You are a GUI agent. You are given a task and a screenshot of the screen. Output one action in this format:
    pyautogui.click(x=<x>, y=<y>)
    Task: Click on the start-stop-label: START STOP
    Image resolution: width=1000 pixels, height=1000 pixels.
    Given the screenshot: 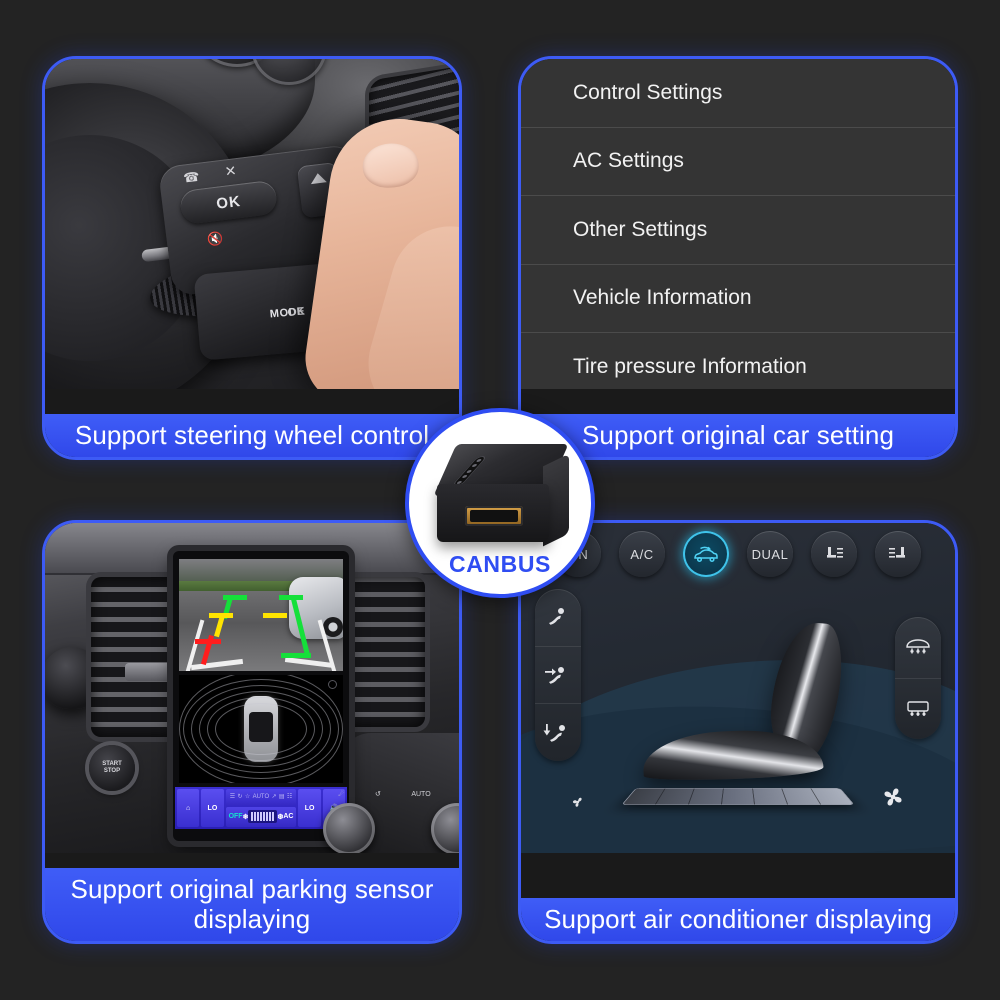 What is the action you would take?
    pyautogui.click(x=112, y=767)
    